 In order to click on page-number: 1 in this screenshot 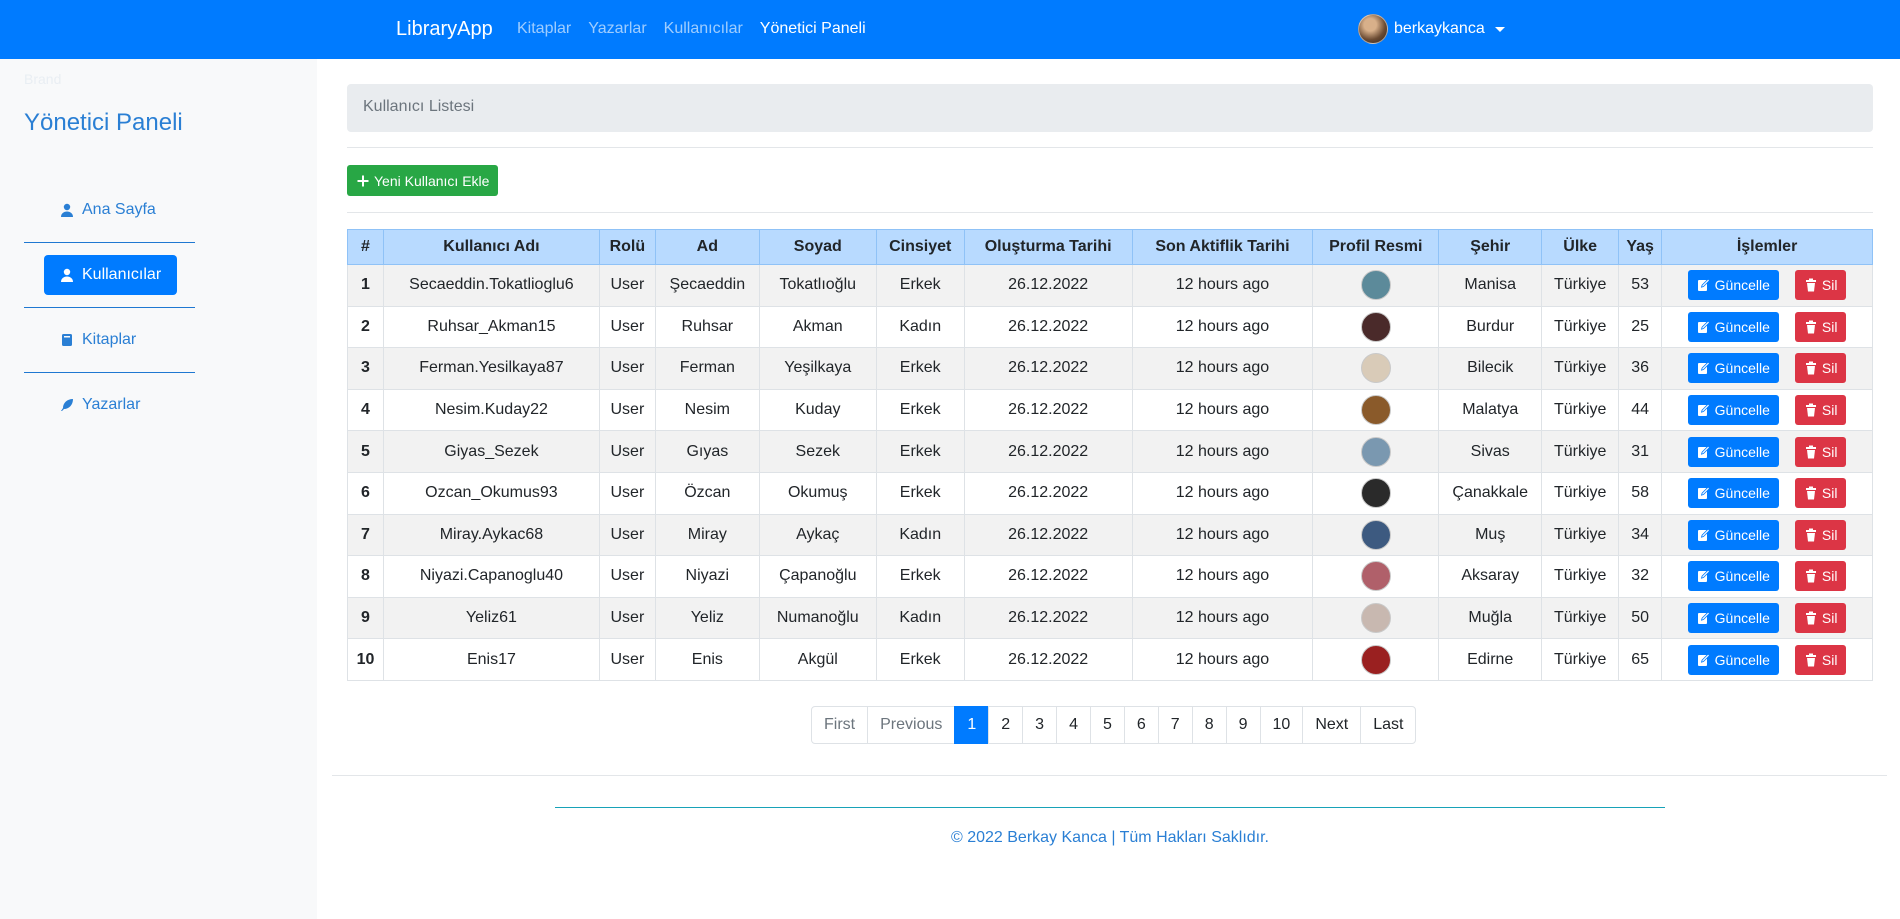, I will do `click(972, 725)`.